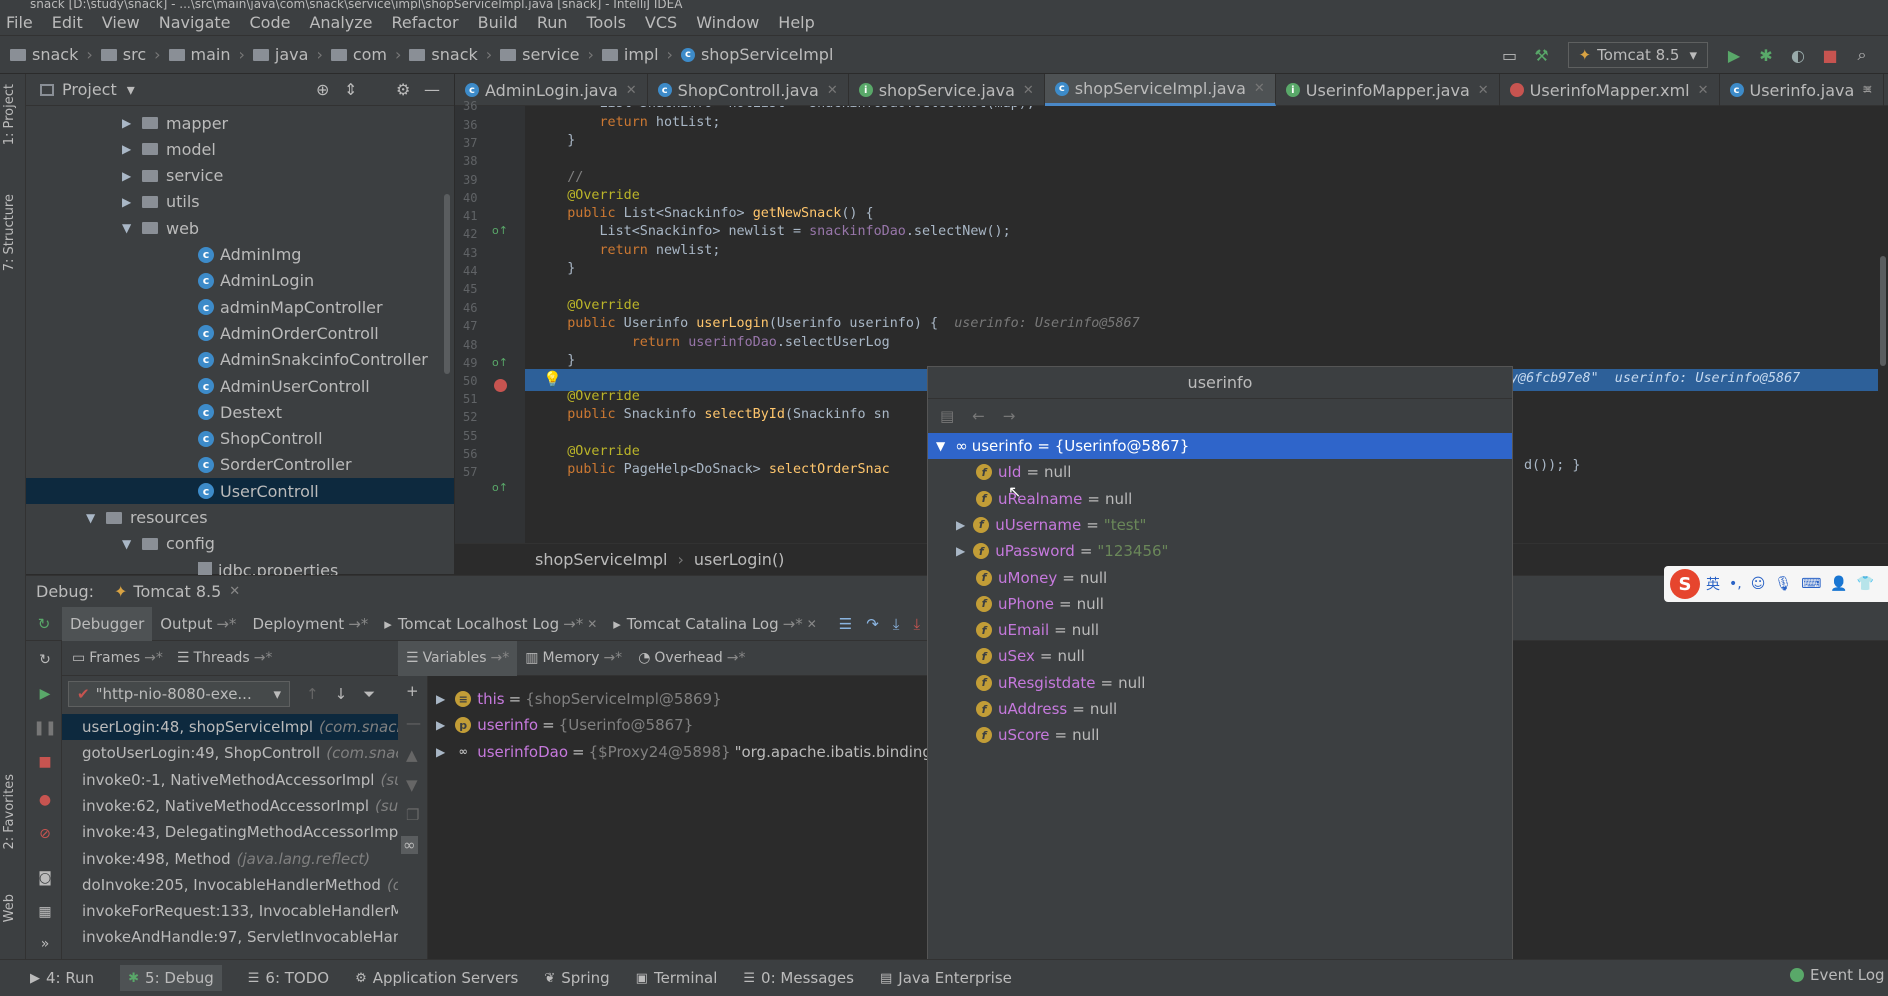  Describe the element at coordinates (551, 90) in the screenshot. I see `editor-tab: c AdminLogin.java ✕` at that location.